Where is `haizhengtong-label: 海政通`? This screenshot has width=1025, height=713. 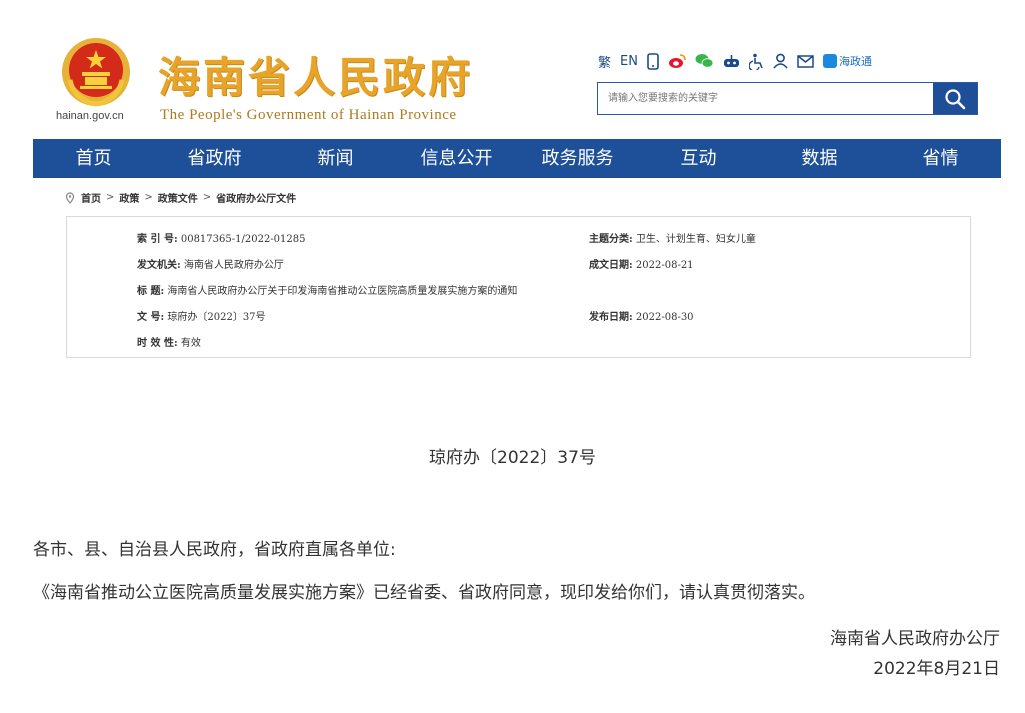 haizhengtong-label: 海政通 is located at coordinates (855, 61).